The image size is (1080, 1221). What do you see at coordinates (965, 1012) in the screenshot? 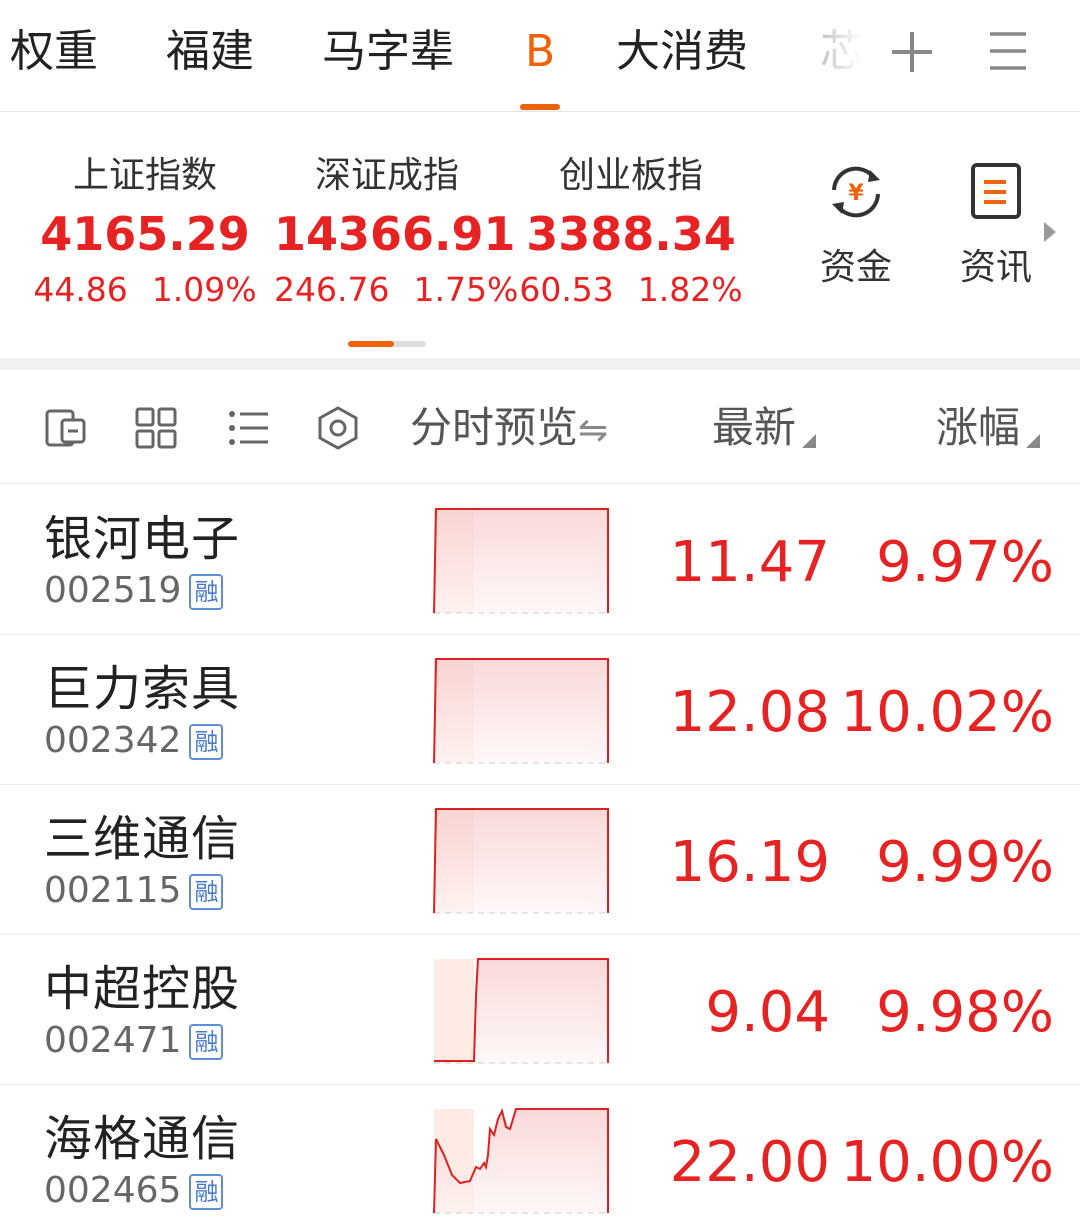
I see `stock-change-pct: 9.98%` at bounding box center [965, 1012].